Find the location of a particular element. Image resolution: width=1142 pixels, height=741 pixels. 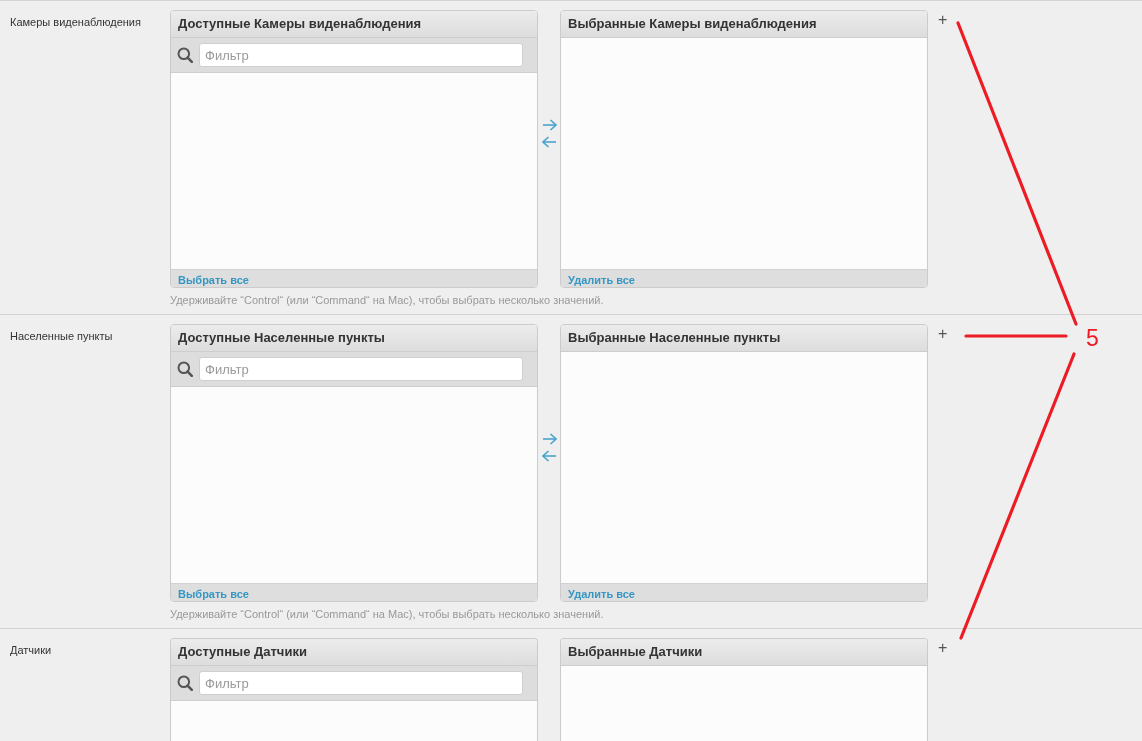

field-label: Камеры виденаблюдения is located at coordinates (76, 22).